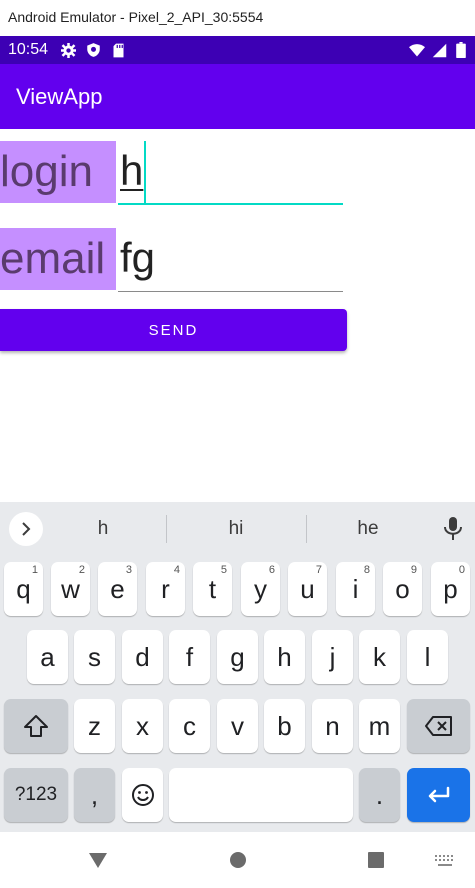  I want to click on signal-icon, so click(439, 50).